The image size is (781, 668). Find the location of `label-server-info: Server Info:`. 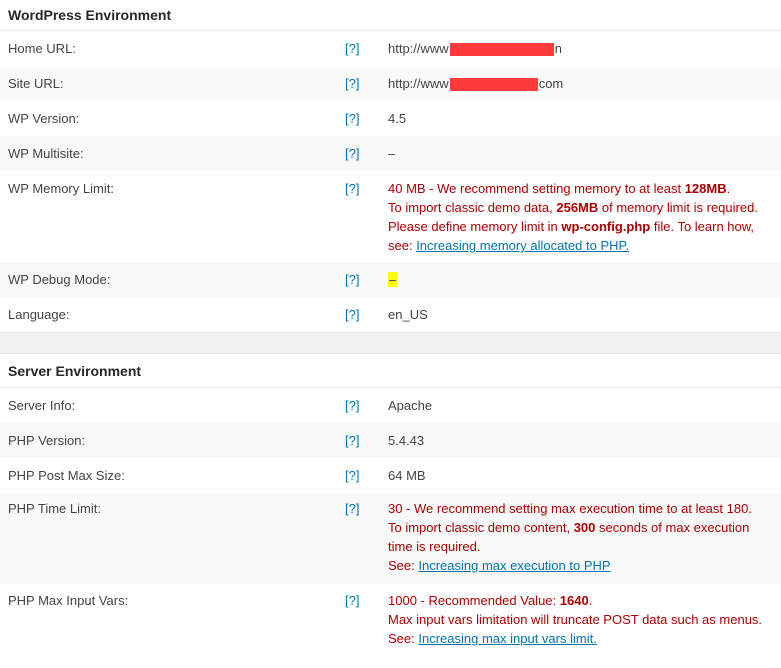

label-server-info: Server Info: is located at coordinates (42, 405).